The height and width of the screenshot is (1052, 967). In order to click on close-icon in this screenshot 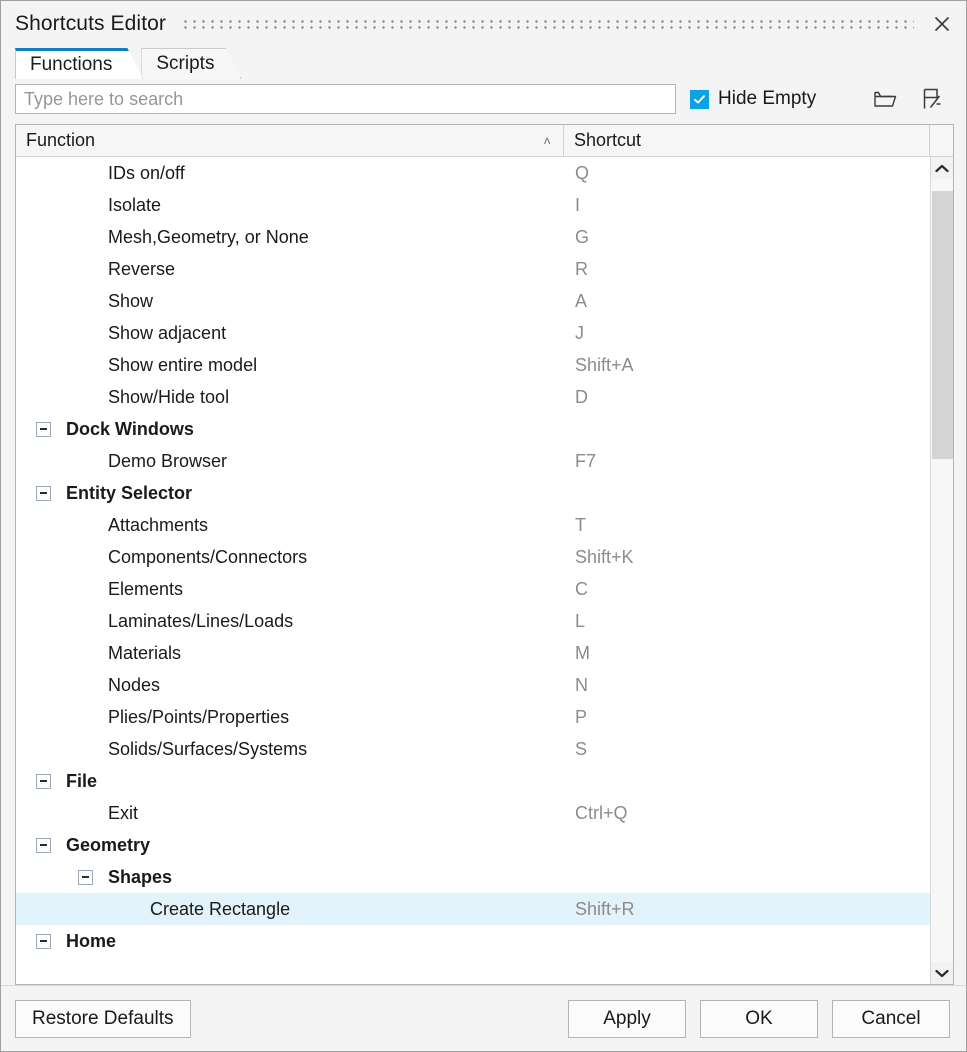, I will do `click(942, 24)`.